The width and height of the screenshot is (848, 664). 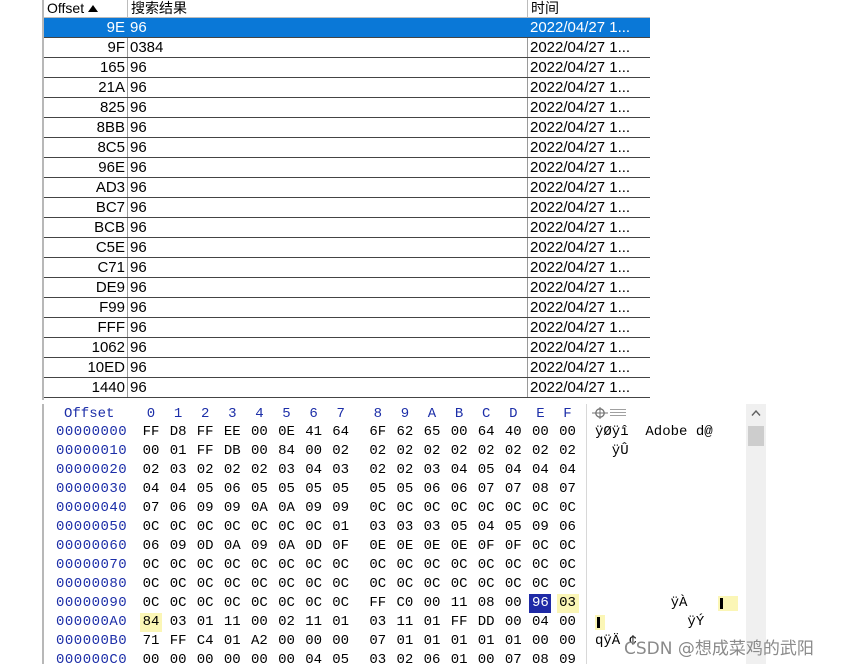 I want to click on hex-byte: 84, so click(x=151, y=622).